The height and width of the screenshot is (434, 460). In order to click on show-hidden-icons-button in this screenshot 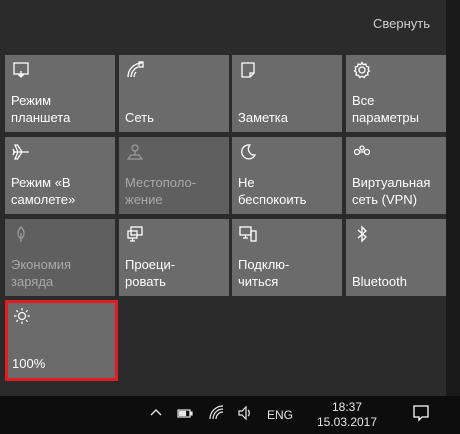, I will do `click(156, 415)`.